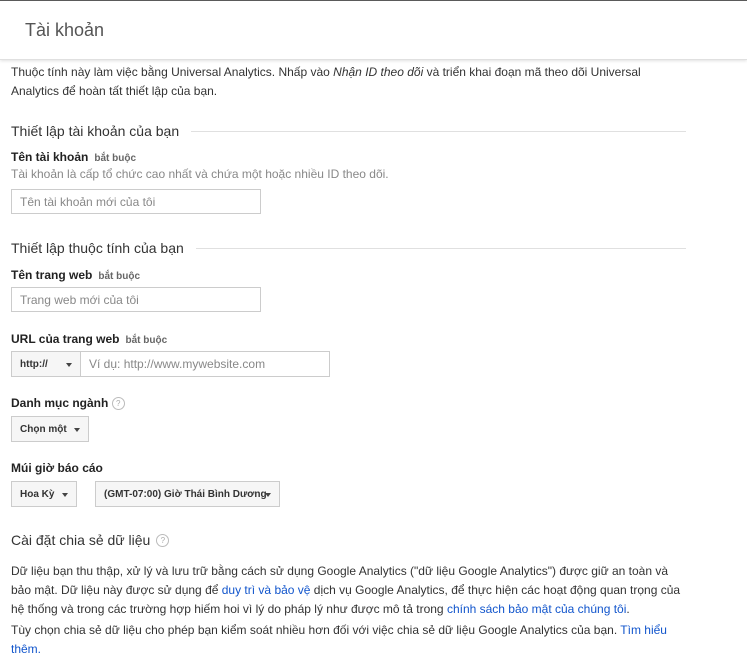 The height and width of the screenshot is (659, 747). I want to click on industry-category-select: Chọn một, so click(50, 429).